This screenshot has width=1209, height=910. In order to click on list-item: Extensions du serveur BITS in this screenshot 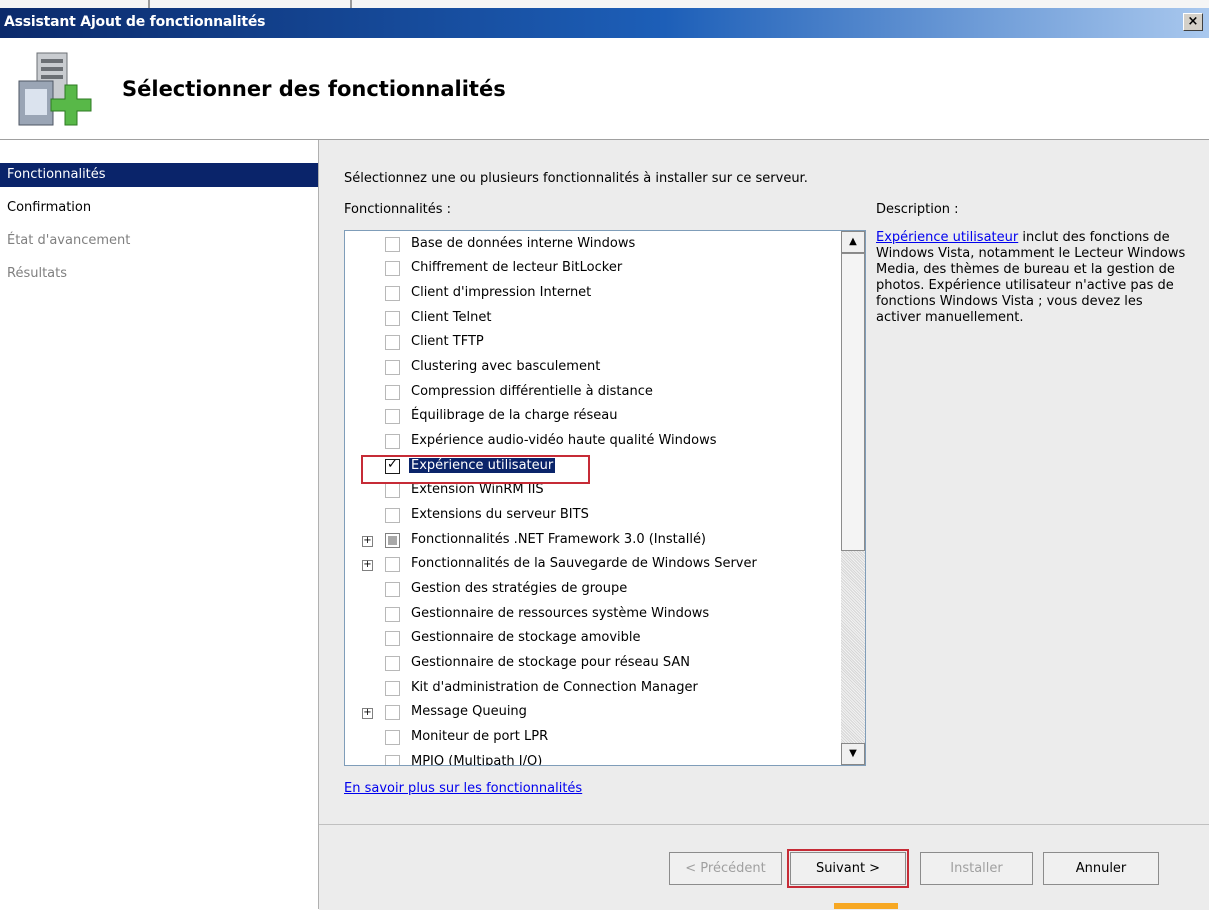, I will do `click(593, 516)`.